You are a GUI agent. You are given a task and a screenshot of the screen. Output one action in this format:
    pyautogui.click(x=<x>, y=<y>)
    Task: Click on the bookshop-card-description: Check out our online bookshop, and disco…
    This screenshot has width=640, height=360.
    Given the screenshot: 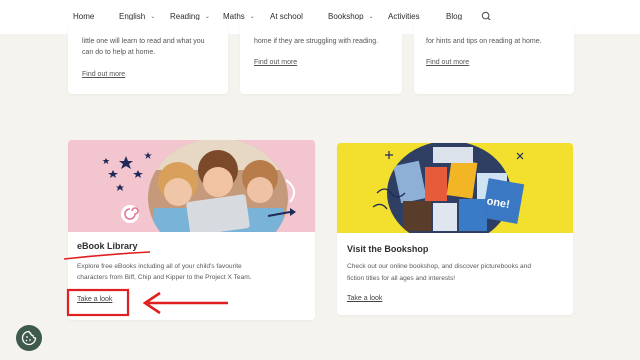 What is the action you would take?
    pyautogui.click(x=439, y=266)
    